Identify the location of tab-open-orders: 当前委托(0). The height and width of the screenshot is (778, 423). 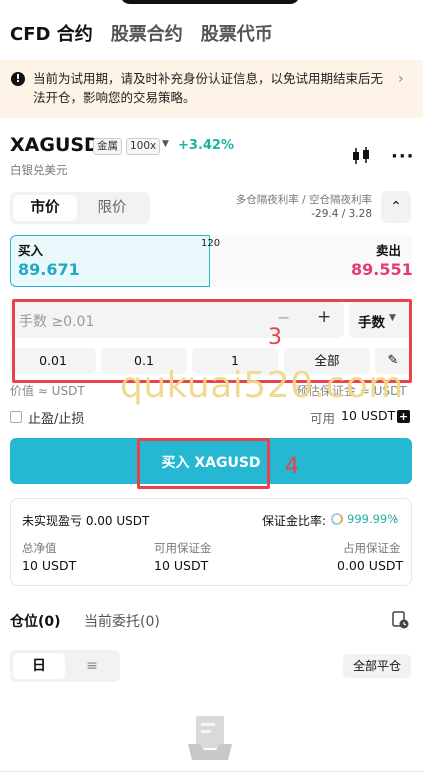
(122, 621).